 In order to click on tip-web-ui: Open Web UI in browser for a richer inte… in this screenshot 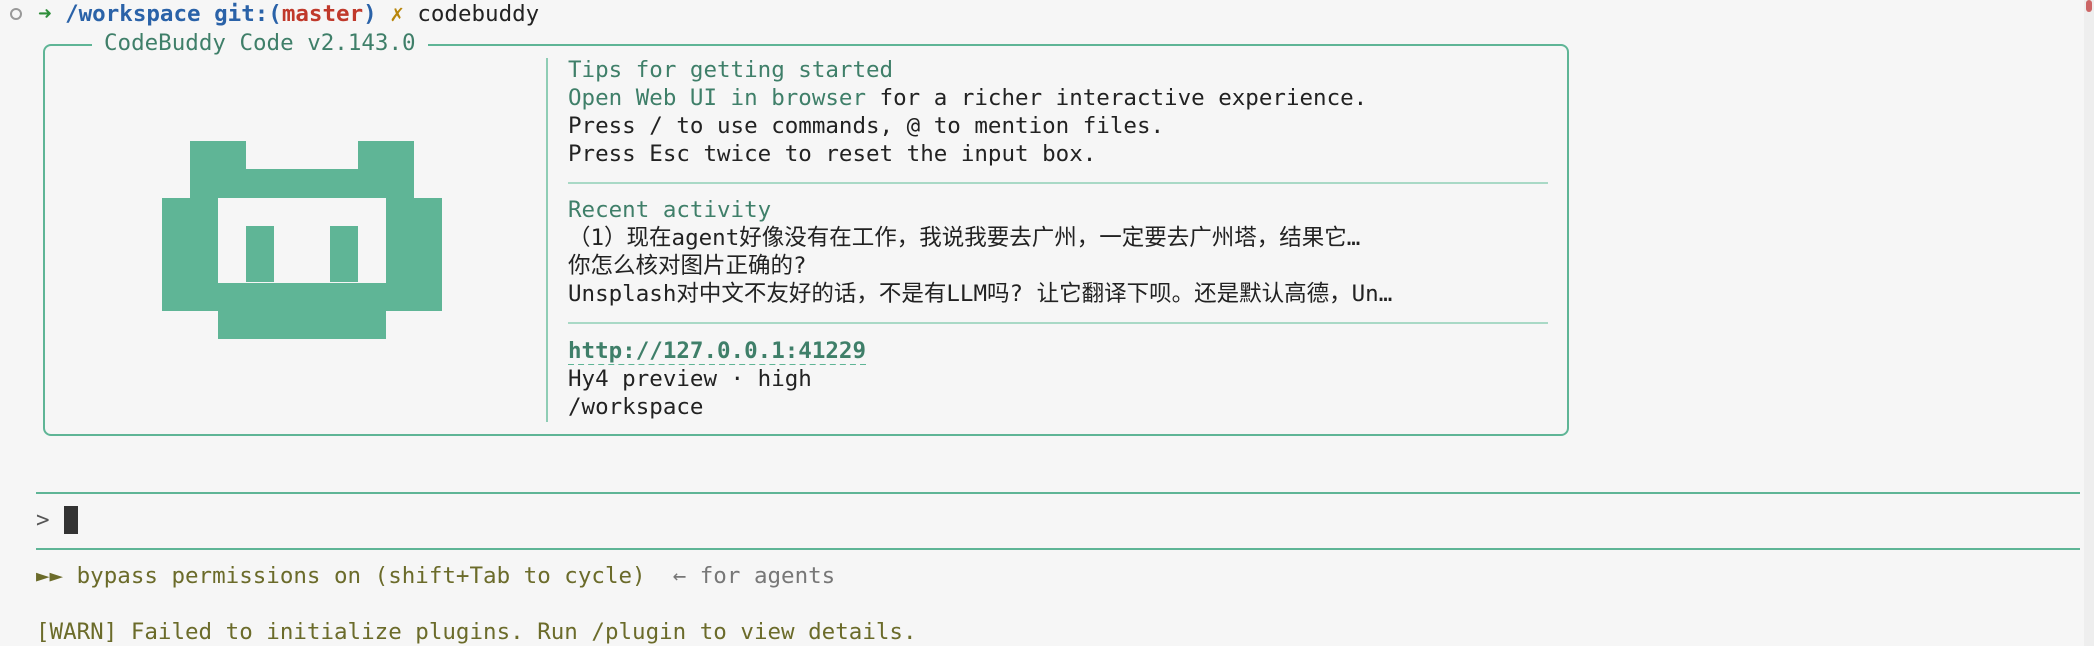, I will do `click(968, 98)`.